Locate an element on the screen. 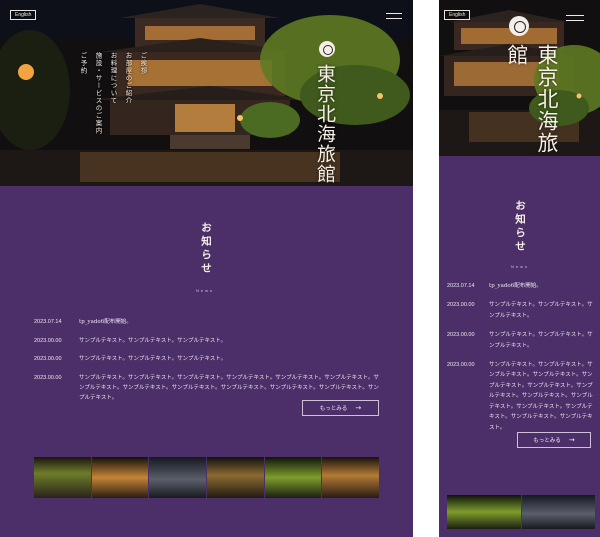  nav-item-greeting: ご挨拶 is located at coordinates (143, 93).